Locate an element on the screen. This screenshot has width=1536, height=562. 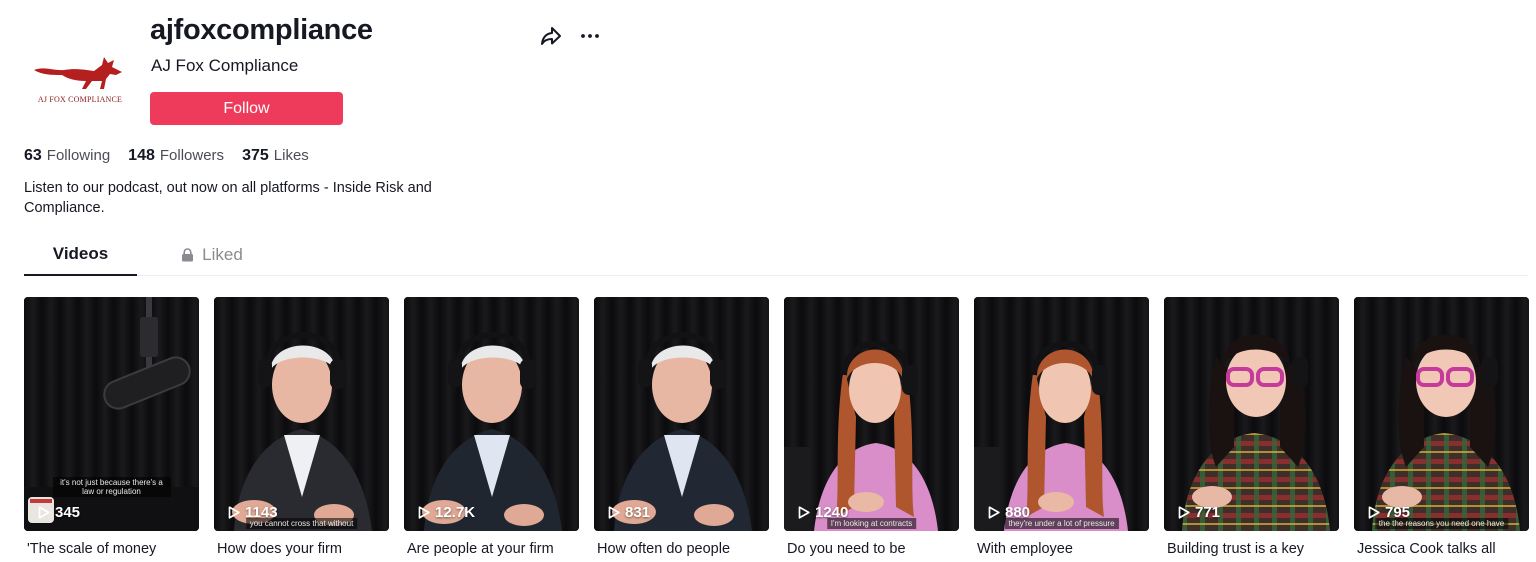
view-count: 795 is located at coordinates (1389, 512).